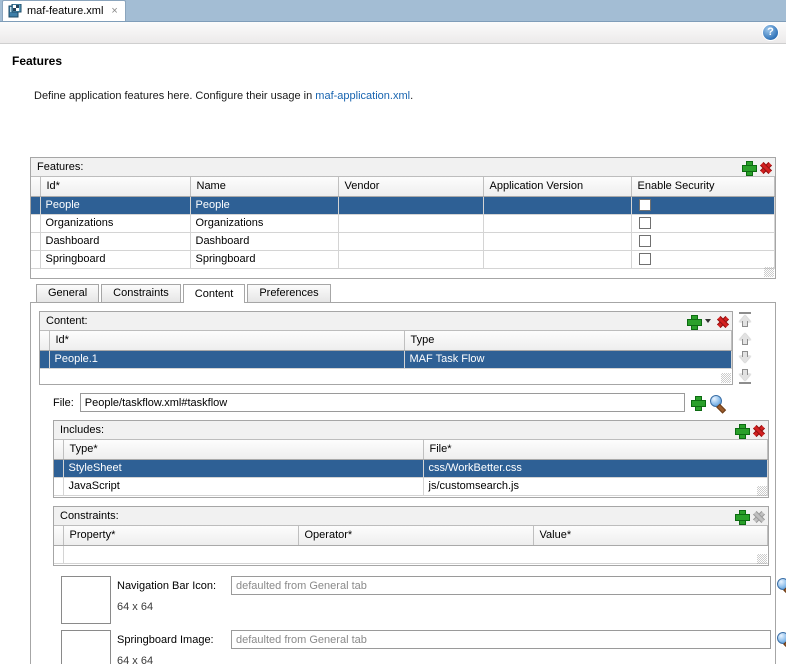  Describe the element at coordinates (698, 403) in the screenshot. I see `add-file-button` at that location.